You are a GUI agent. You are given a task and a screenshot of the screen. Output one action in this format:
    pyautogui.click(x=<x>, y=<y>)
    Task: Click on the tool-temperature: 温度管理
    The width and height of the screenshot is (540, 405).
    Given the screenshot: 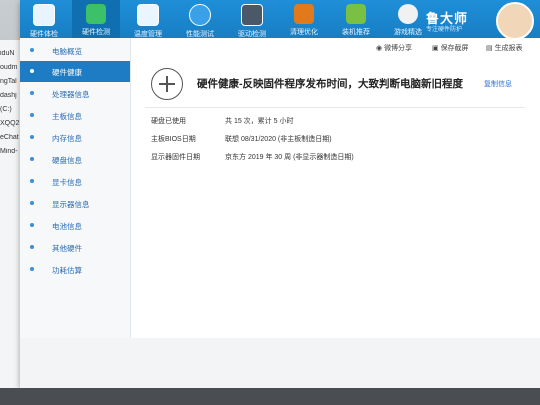 What is the action you would take?
    pyautogui.click(x=148, y=19)
    